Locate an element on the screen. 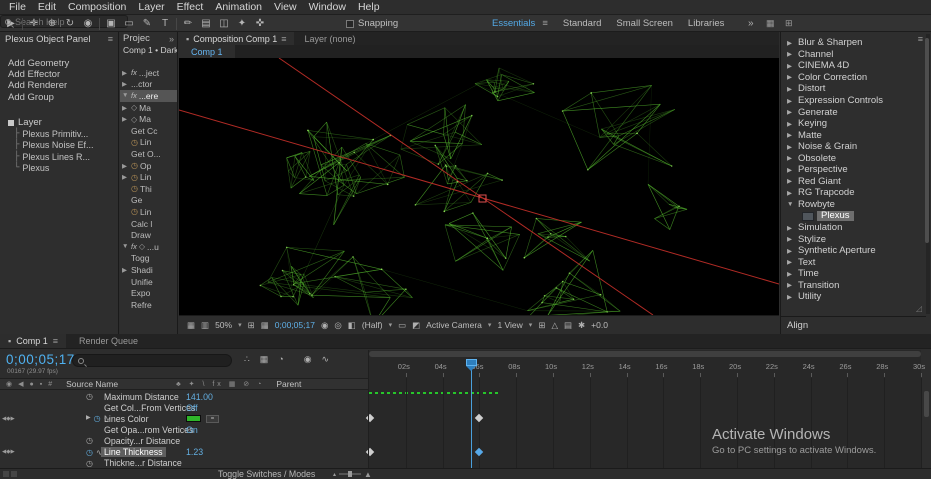  effect-control-row: ▼ fx ...ere is located at coordinates (148, 96).